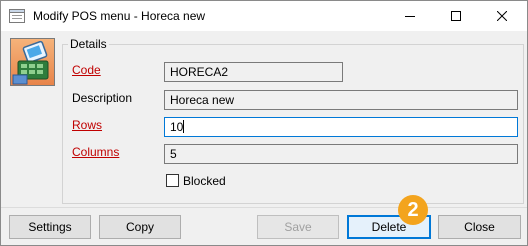 This screenshot has width=528, height=246. What do you see at coordinates (119, 16) in the screenshot?
I see `window-title: Modify POS menu - Horeca new` at bounding box center [119, 16].